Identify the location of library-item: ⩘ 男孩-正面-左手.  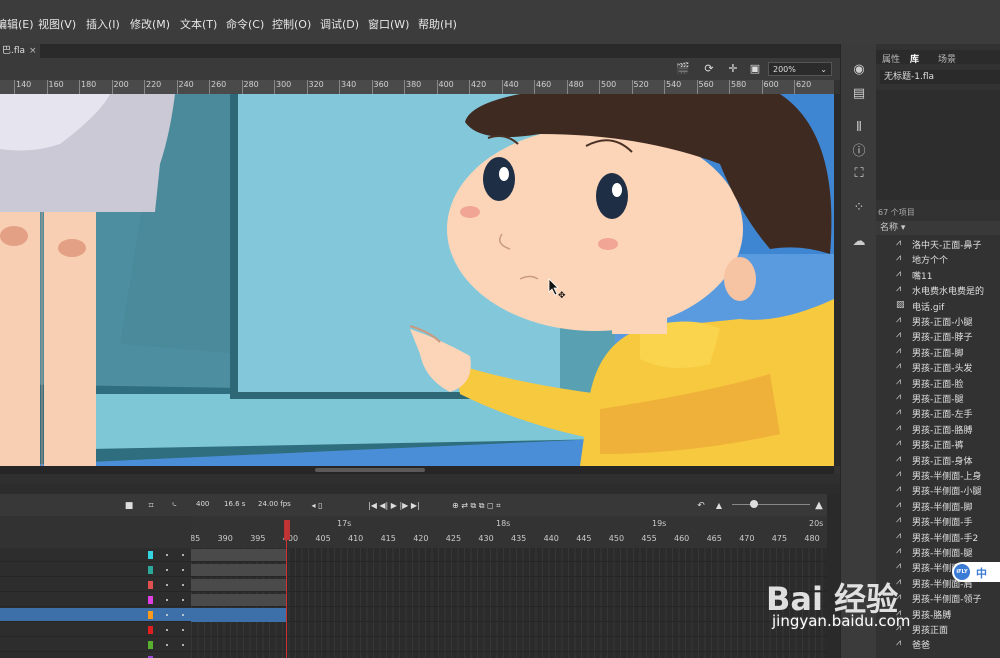
(938, 412).